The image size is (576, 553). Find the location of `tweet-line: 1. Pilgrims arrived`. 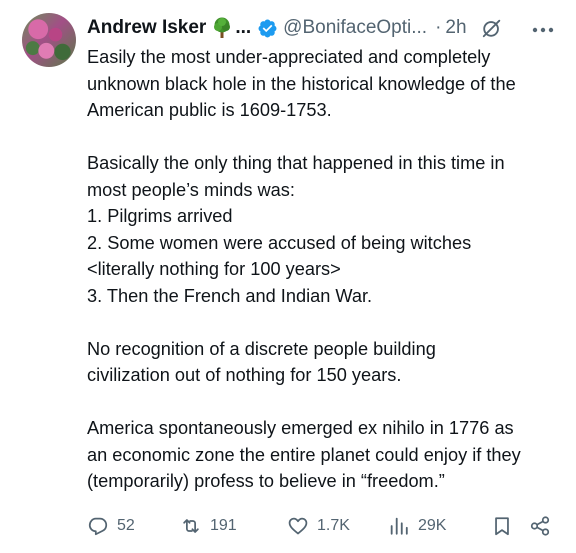

tweet-line: 1. Pilgrims arrived is located at coordinates (160, 216).